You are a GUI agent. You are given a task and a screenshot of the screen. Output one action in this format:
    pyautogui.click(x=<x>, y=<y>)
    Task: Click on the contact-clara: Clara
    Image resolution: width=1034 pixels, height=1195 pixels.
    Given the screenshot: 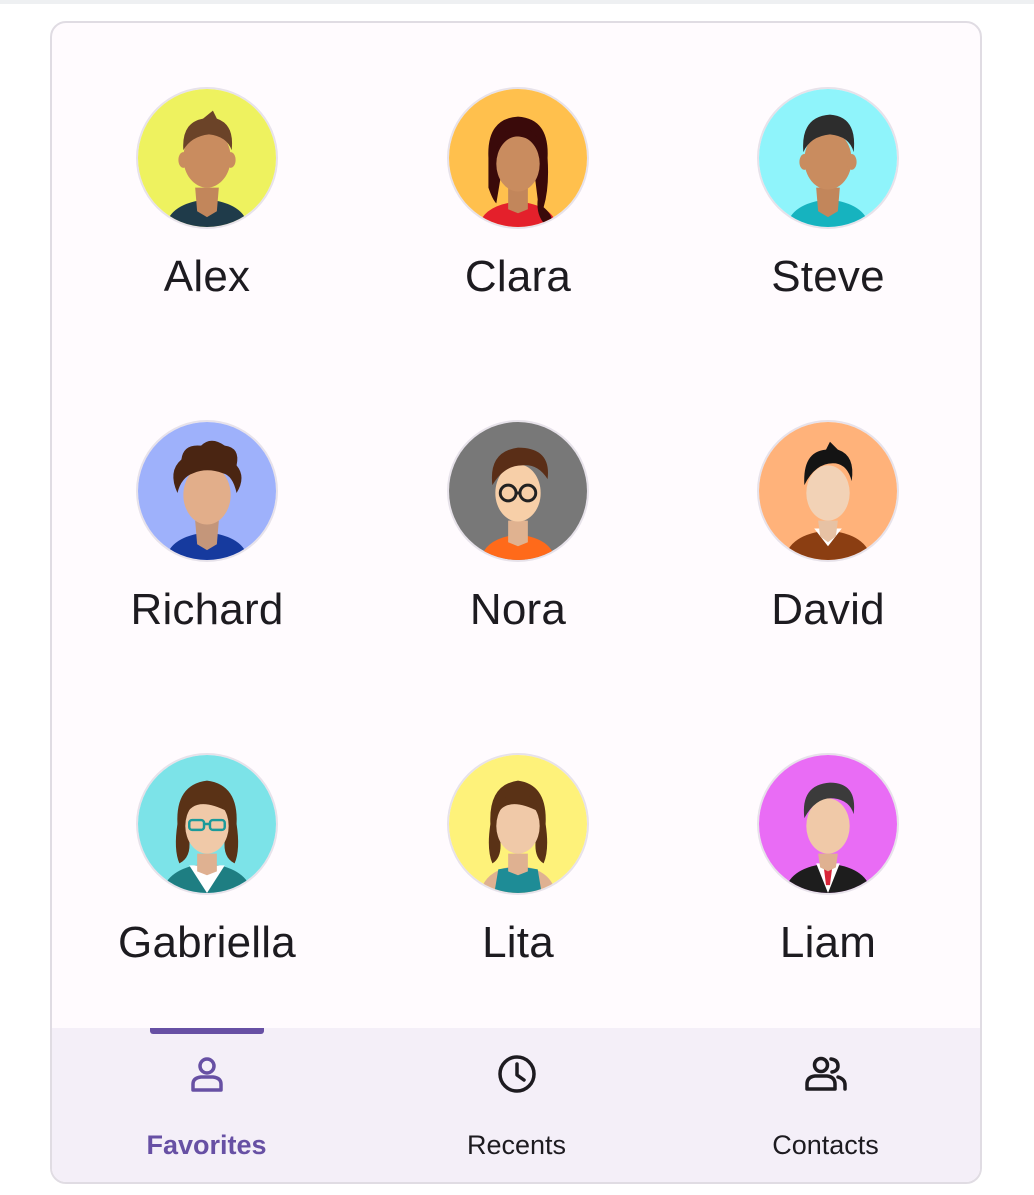 What is the action you would take?
    pyautogui.click(x=518, y=207)
    